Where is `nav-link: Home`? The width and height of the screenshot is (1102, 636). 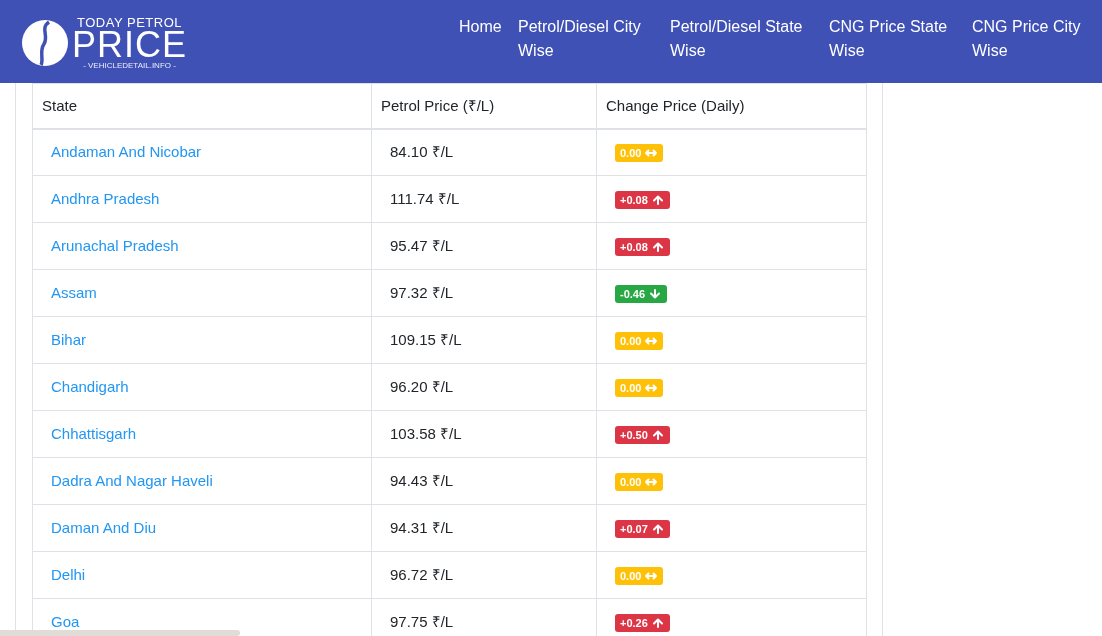
nav-link: Home is located at coordinates (488, 27).